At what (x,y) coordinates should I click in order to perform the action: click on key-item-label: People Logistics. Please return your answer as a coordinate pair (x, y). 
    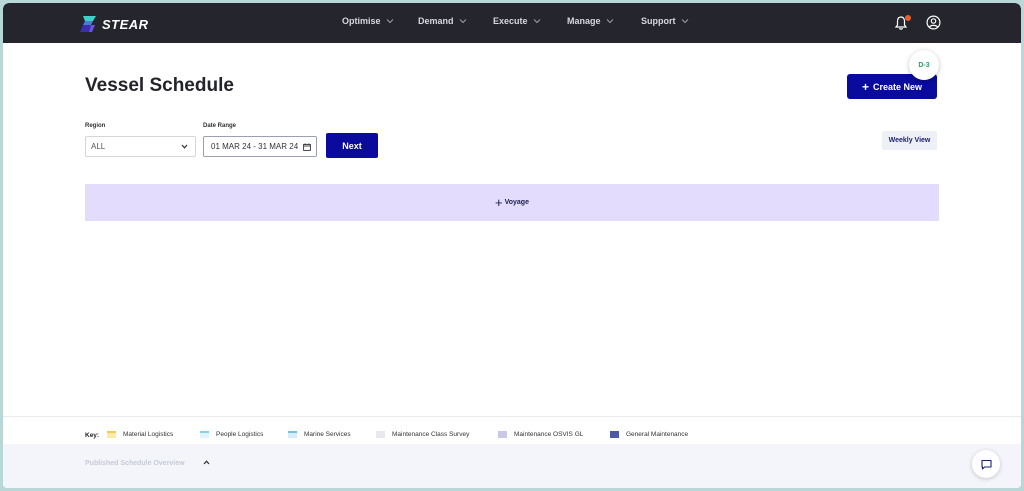
    Looking at the image, I should click on (240, 434).